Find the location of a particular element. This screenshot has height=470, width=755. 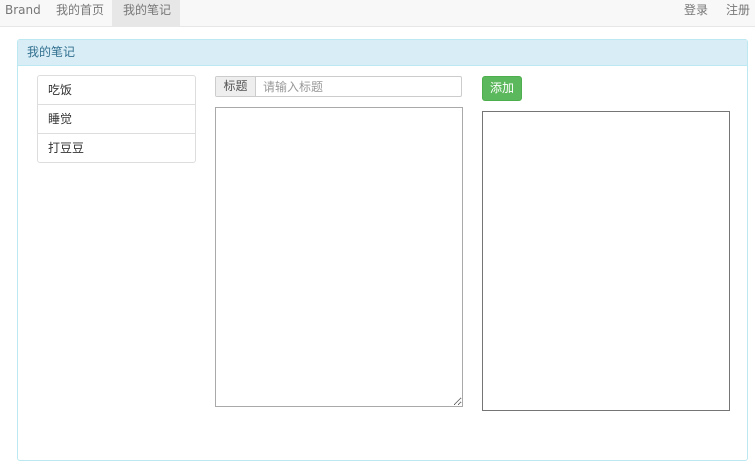

title-addon-label: 标题 is located at coordinates (236, 86).